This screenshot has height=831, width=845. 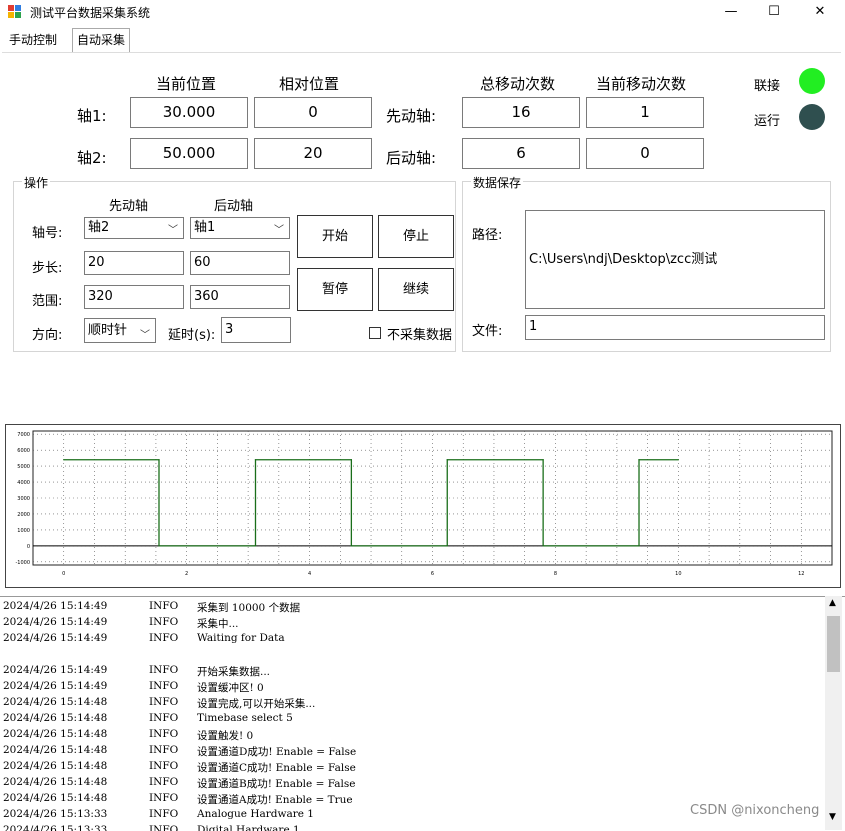 What do you see at coordinates (416, 236) in the screenshot?
I see `stop-button: 停止` at bounding box center [416, 236].